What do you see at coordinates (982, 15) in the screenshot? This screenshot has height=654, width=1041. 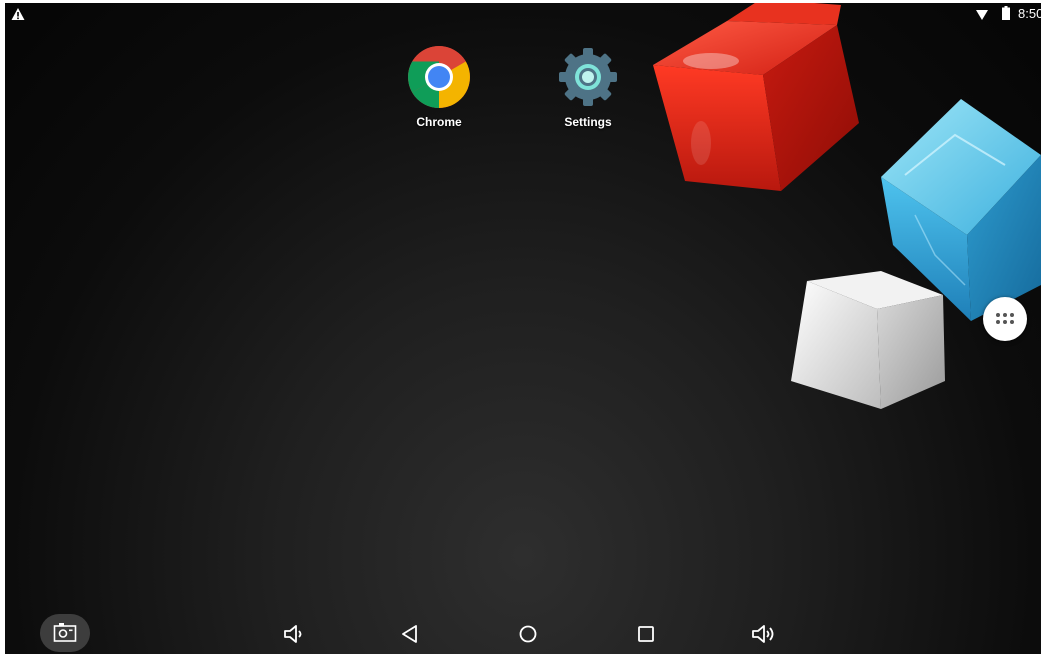 I see `wifi-icon` at bounding box center [982, 15].